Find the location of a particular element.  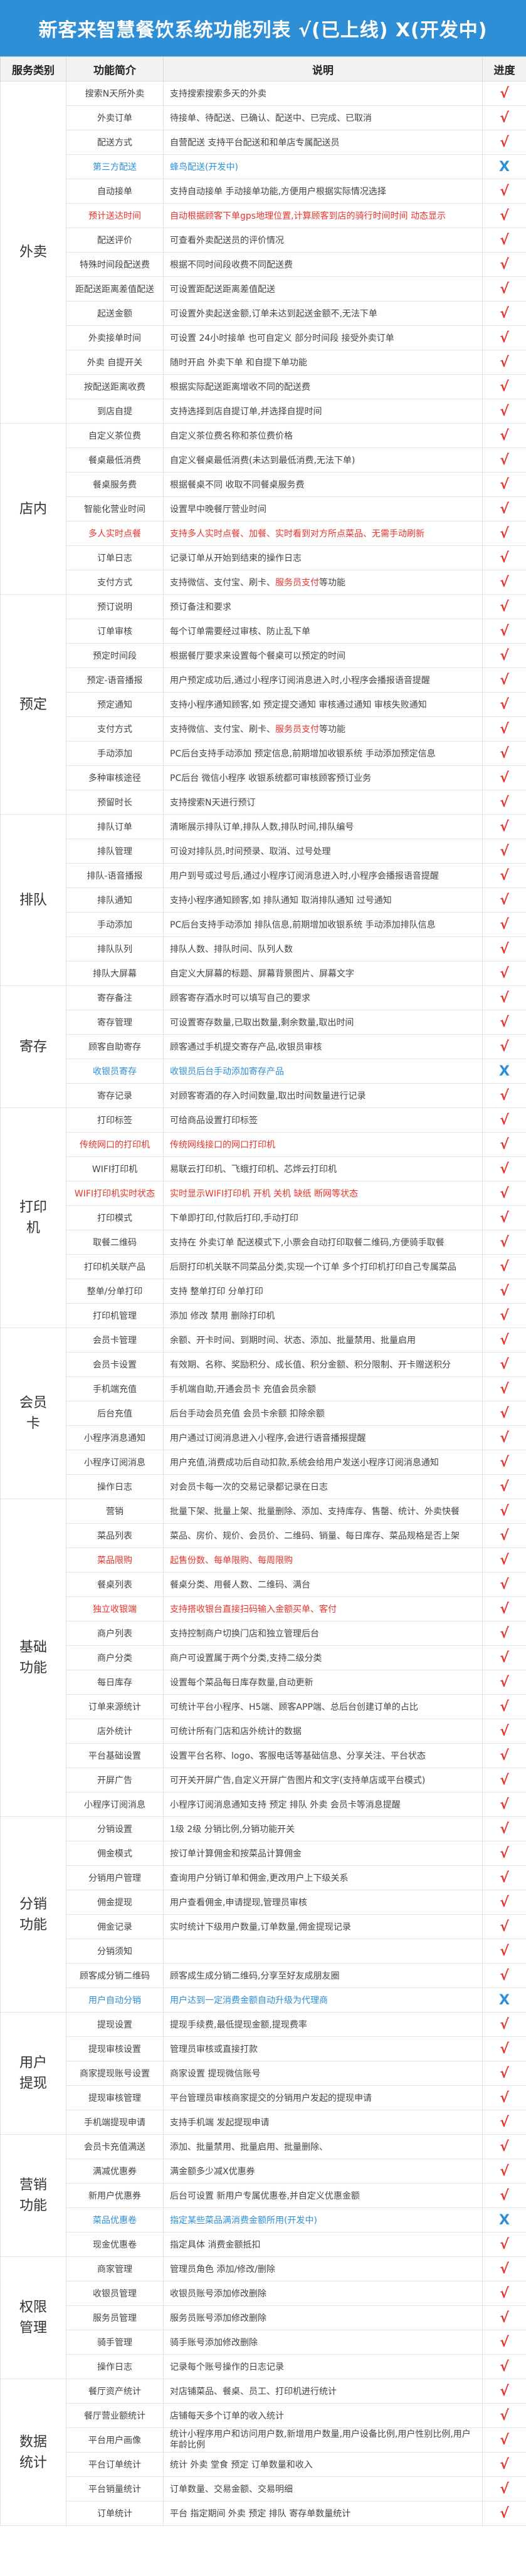

function-name: 平台订单统计 is located at coordinates (115, 2464).